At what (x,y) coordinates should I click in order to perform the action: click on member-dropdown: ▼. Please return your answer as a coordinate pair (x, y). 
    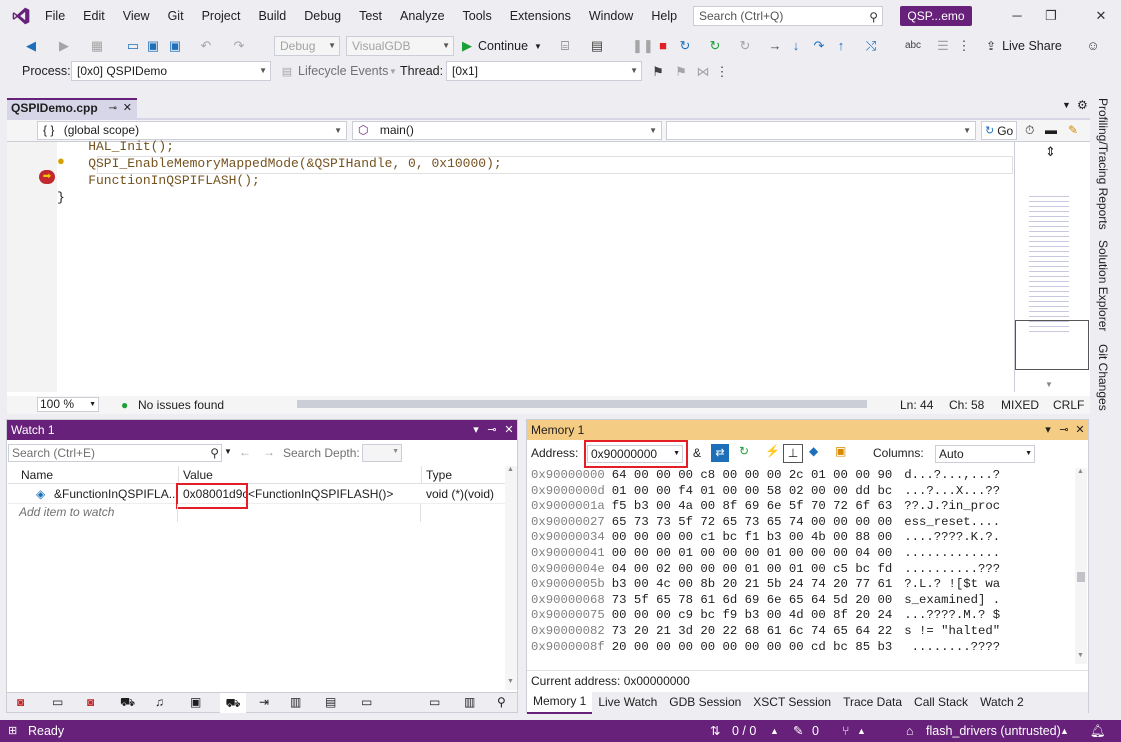
    Looking at the image, I should click on (821, 130).